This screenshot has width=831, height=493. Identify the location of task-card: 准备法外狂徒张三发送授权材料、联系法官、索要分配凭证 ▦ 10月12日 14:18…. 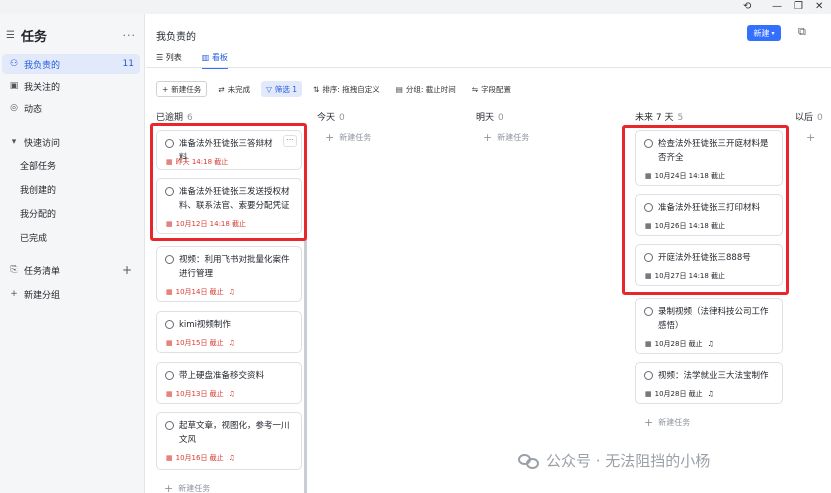
(229, 206).